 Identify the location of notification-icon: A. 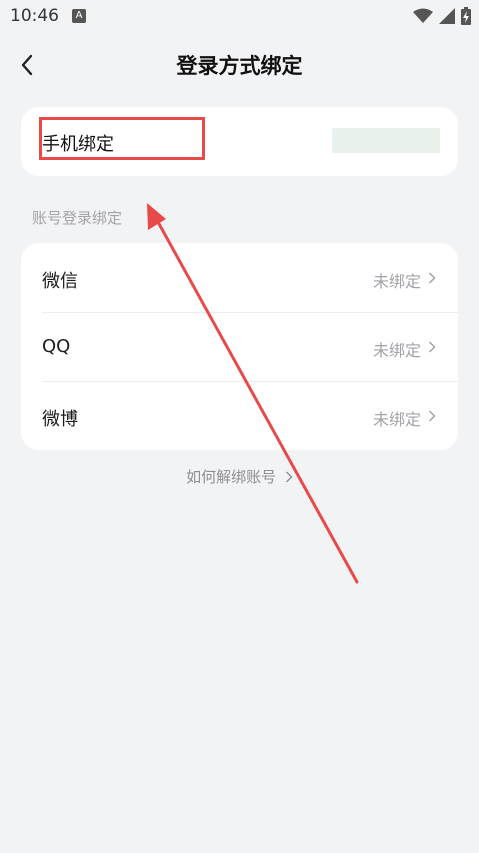
(79, 16).